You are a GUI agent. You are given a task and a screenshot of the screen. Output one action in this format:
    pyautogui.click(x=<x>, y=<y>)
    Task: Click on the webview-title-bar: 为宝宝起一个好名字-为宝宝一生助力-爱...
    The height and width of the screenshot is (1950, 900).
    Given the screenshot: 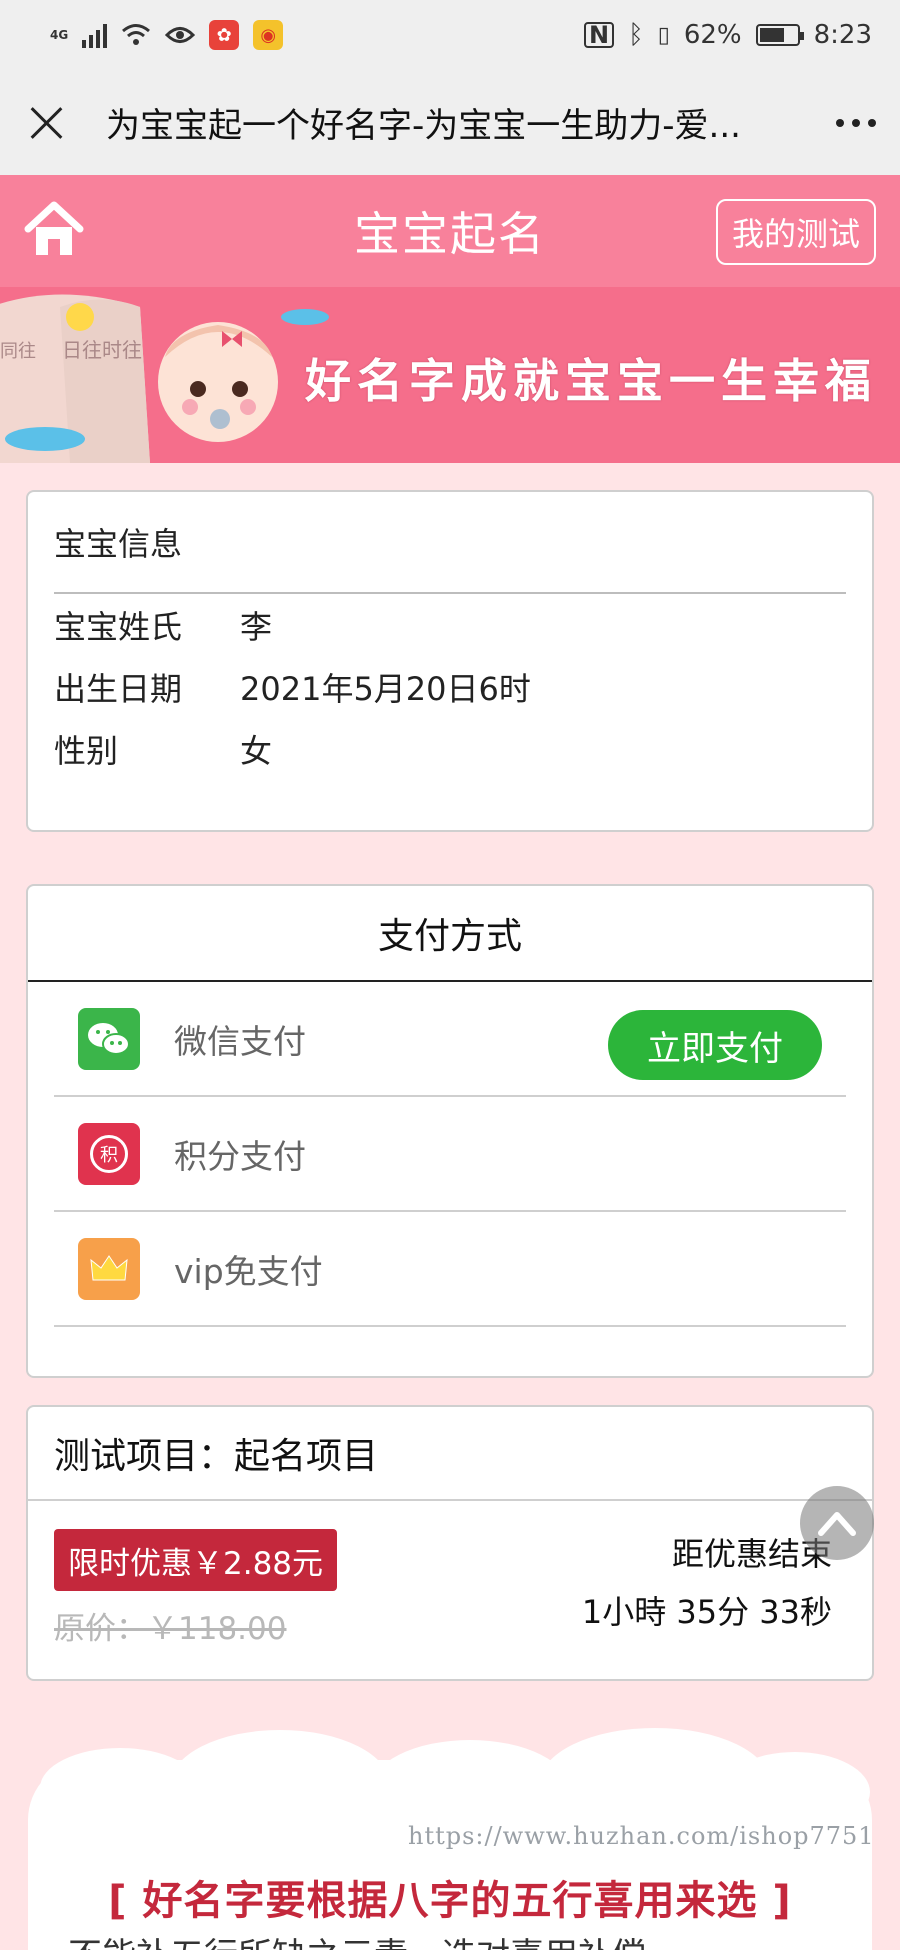 What is the action you would take?
    pyautogui.click(x=450, y=122)
    